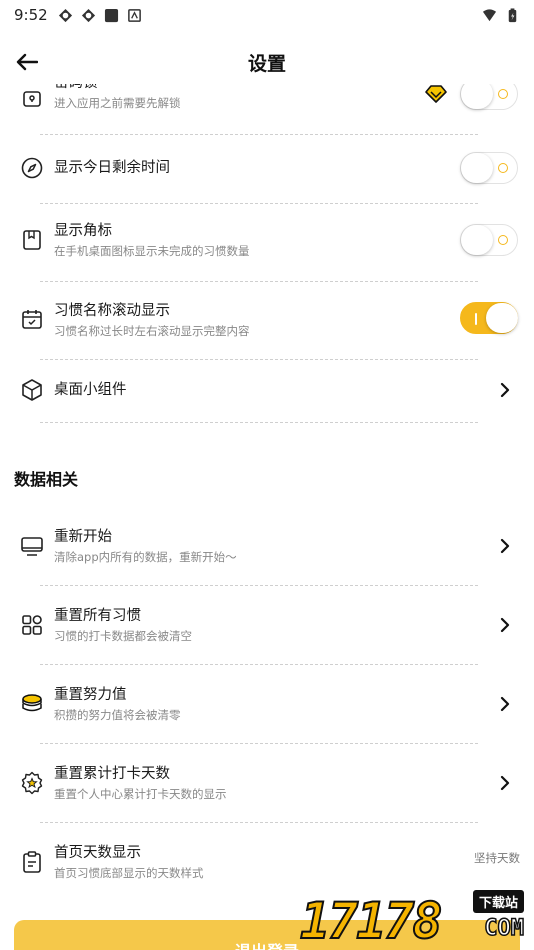  Describe the element at coordinates (489, 14) in the screenshot. I see `wifi-icon` at that location.